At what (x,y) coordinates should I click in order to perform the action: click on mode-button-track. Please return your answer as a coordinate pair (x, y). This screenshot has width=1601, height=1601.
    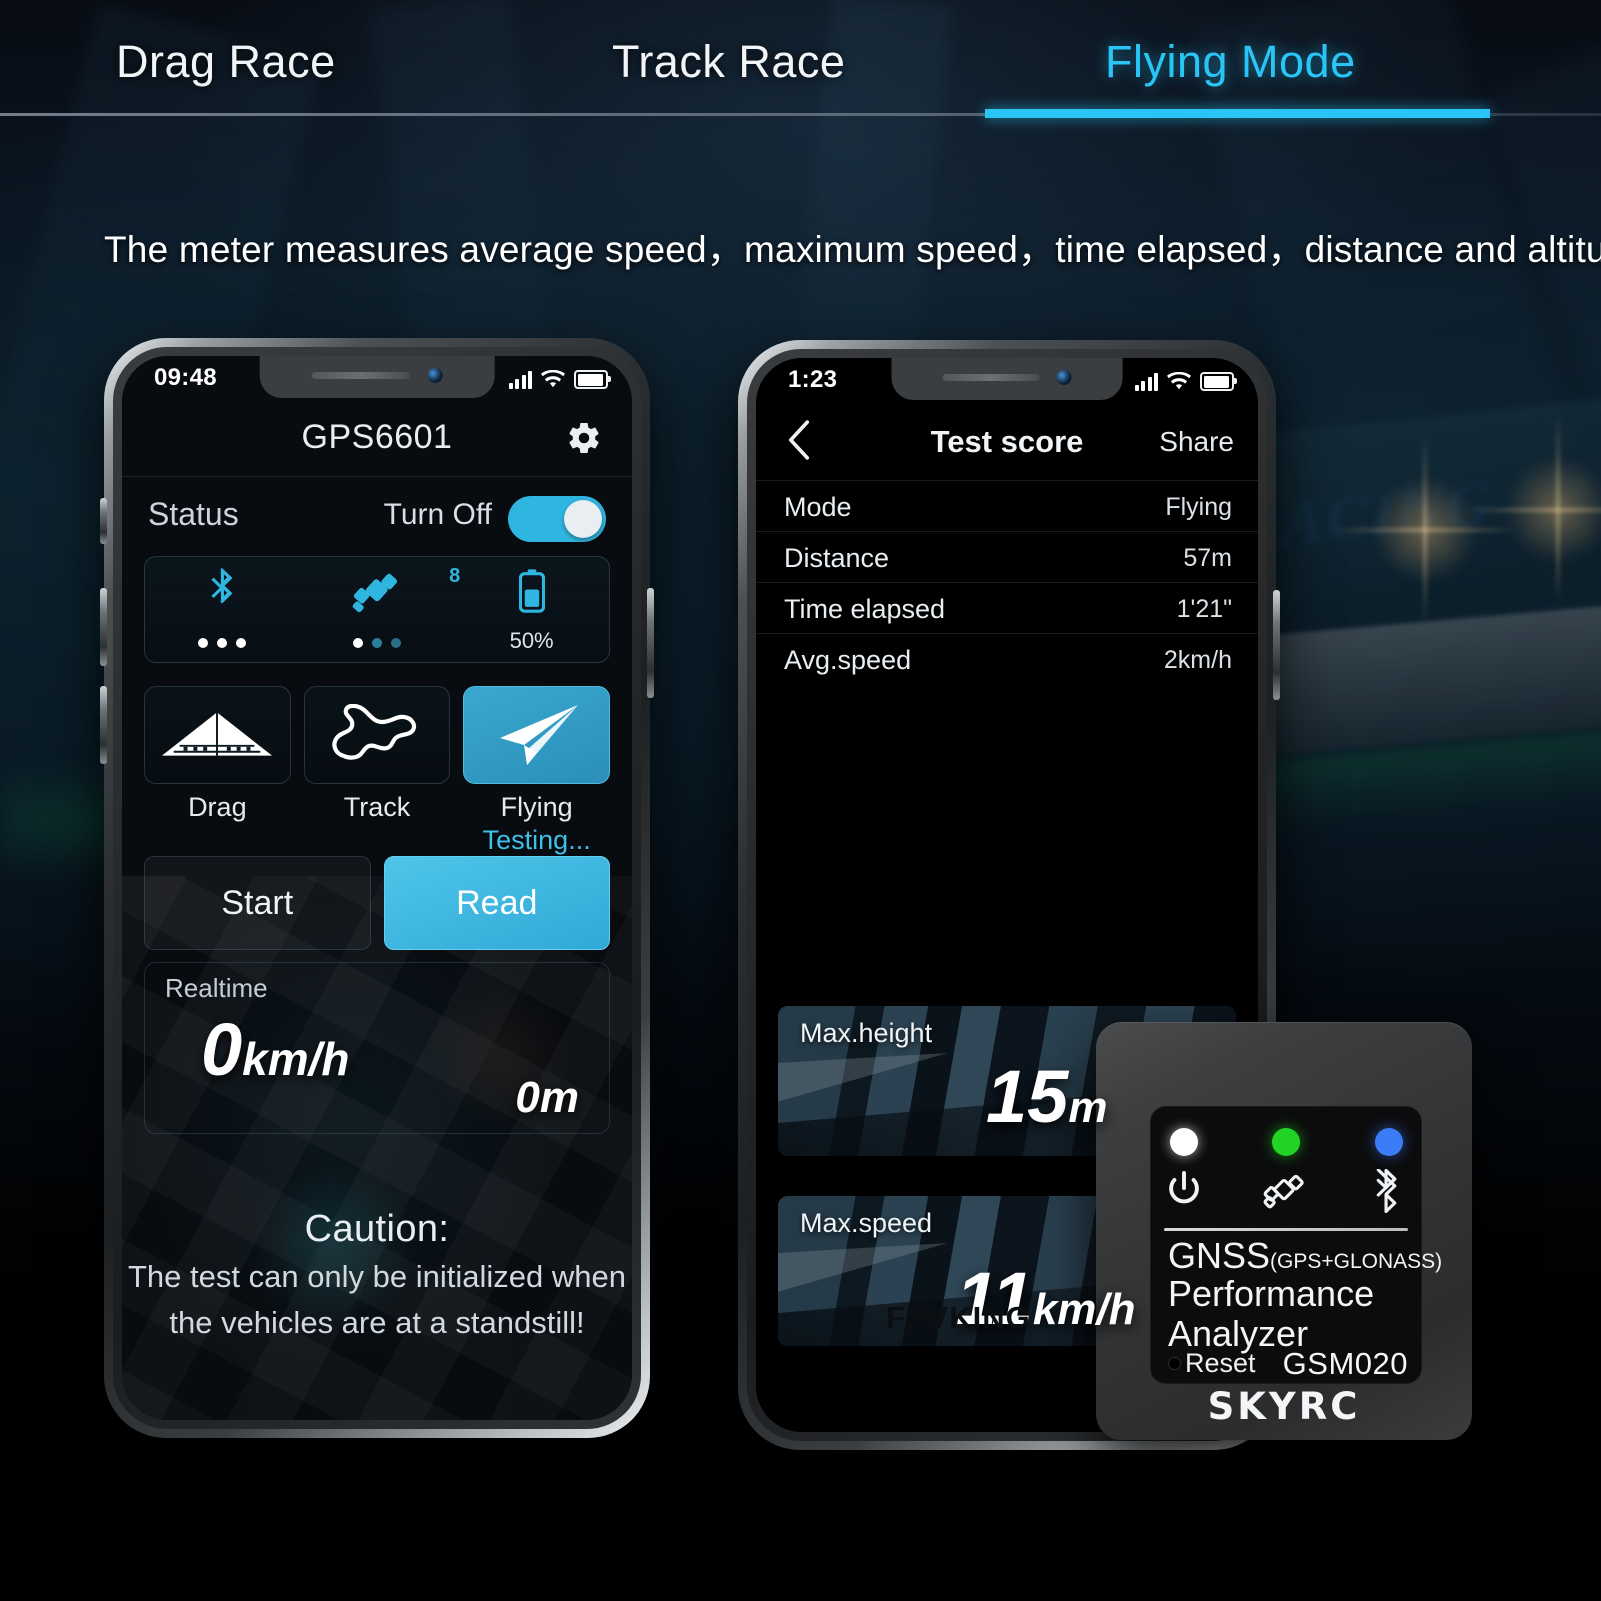
    Looking at the image, I should click on (377, 735).